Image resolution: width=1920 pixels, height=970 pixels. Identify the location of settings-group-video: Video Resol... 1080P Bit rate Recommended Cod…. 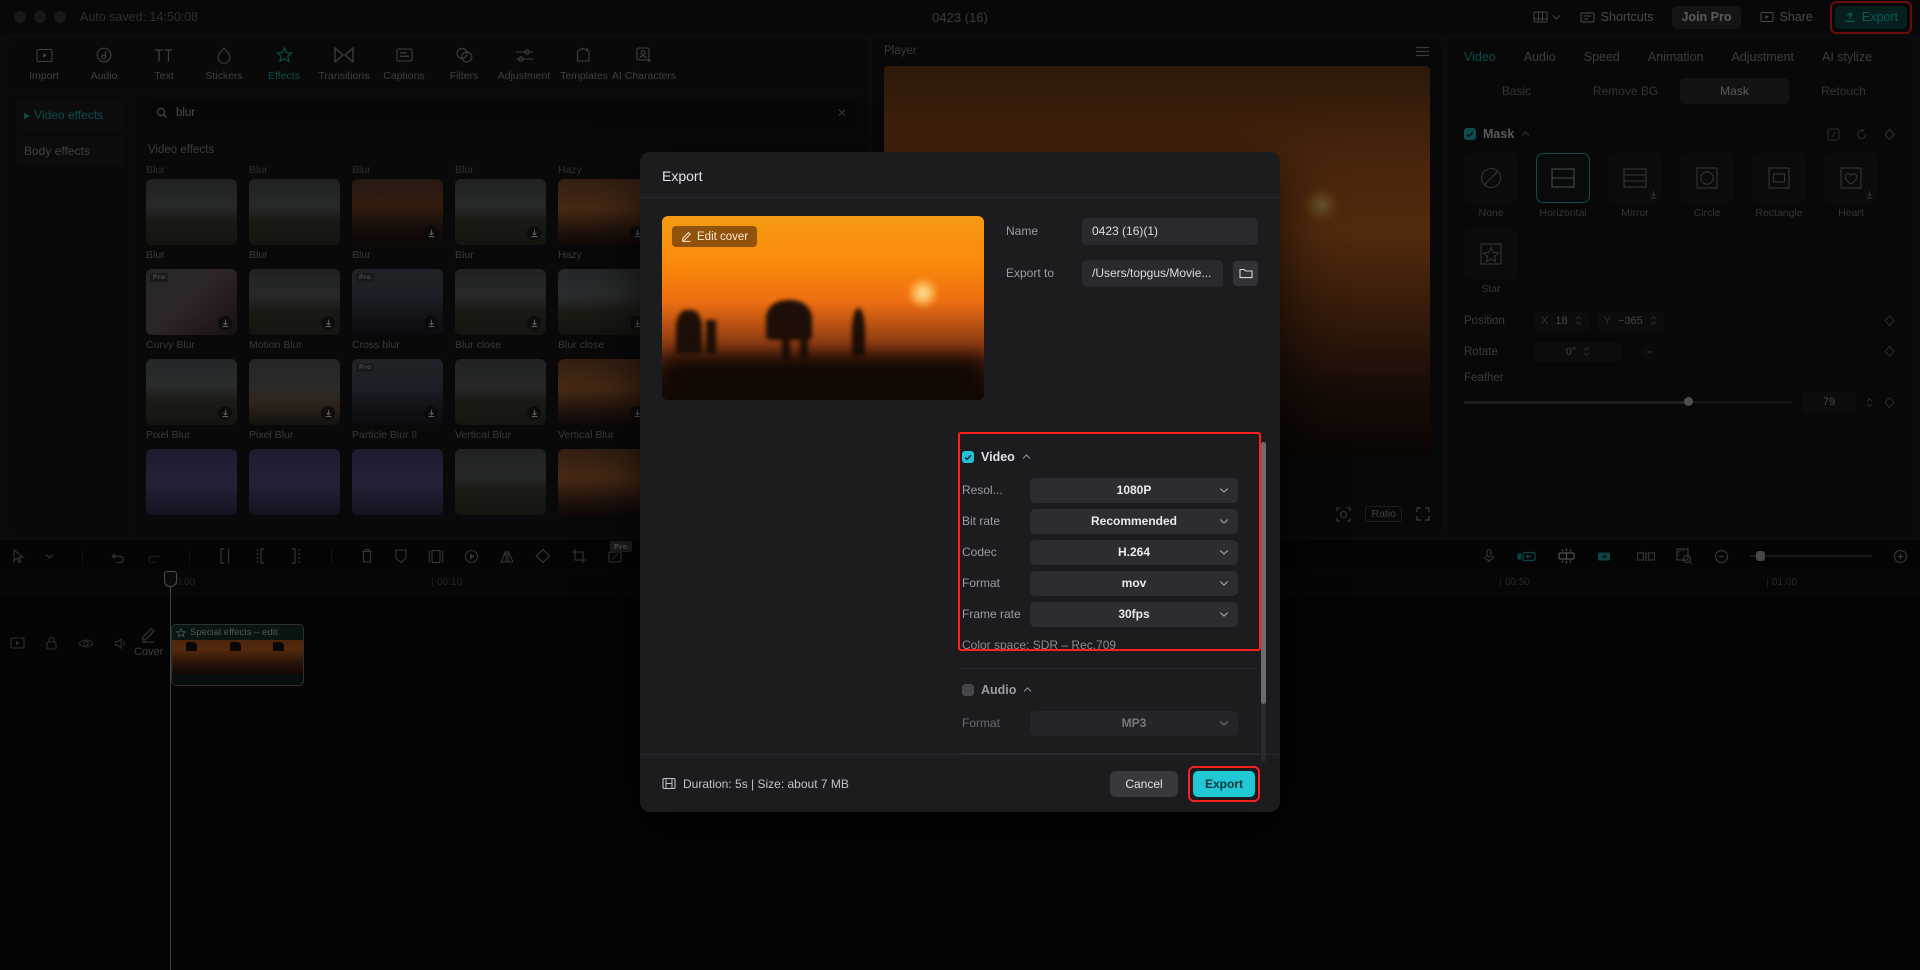
(1110, 559).